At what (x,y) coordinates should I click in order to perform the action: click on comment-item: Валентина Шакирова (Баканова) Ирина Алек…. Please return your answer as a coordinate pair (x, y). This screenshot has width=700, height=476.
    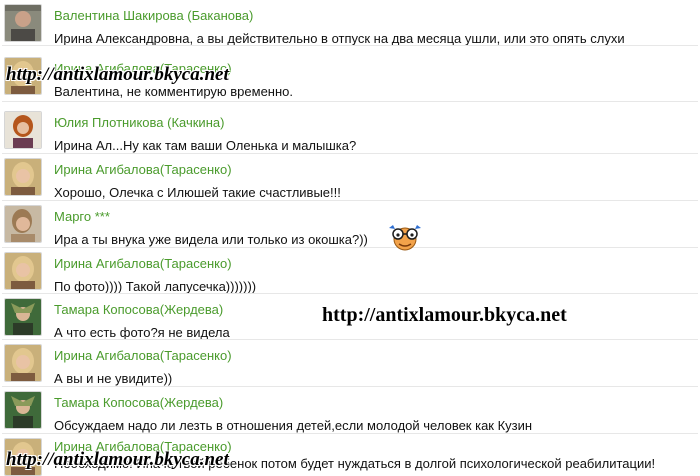
    Looking at the image, I should click on (350, 23).